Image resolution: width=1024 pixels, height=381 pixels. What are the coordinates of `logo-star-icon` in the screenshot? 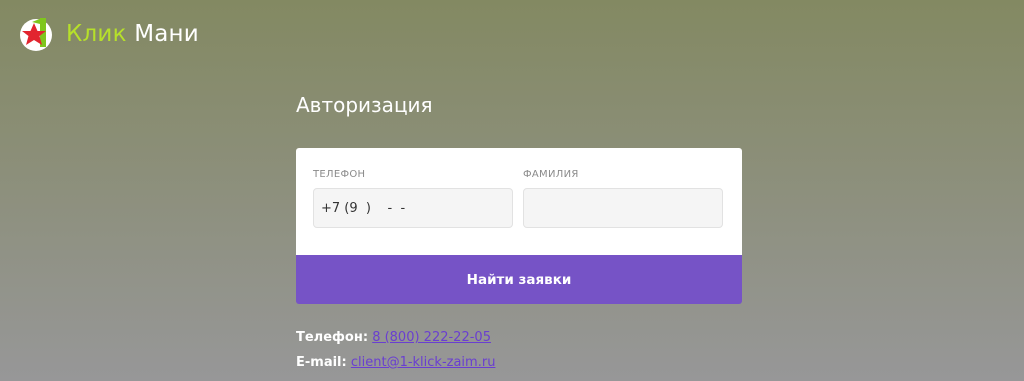 It's located at (37, 34).